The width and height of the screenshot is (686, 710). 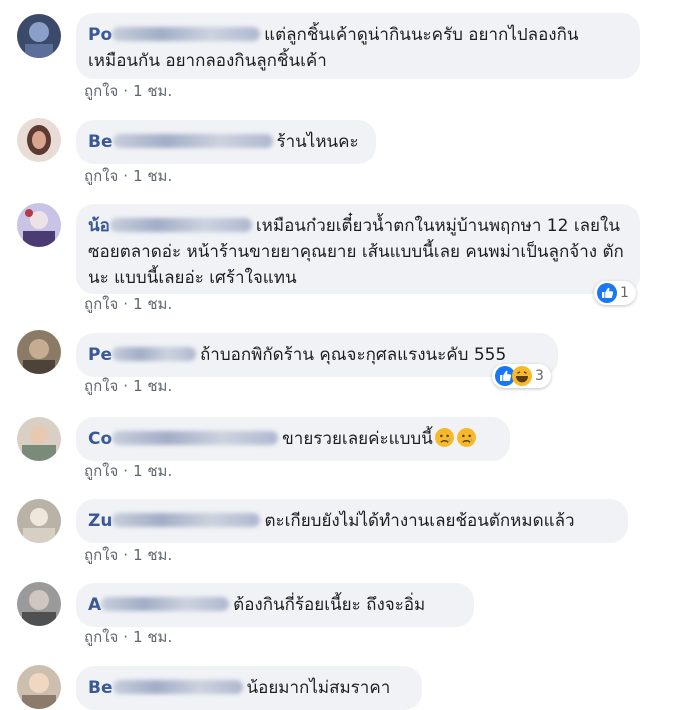 I want to click on like-icon, so click(x=607, y=293).